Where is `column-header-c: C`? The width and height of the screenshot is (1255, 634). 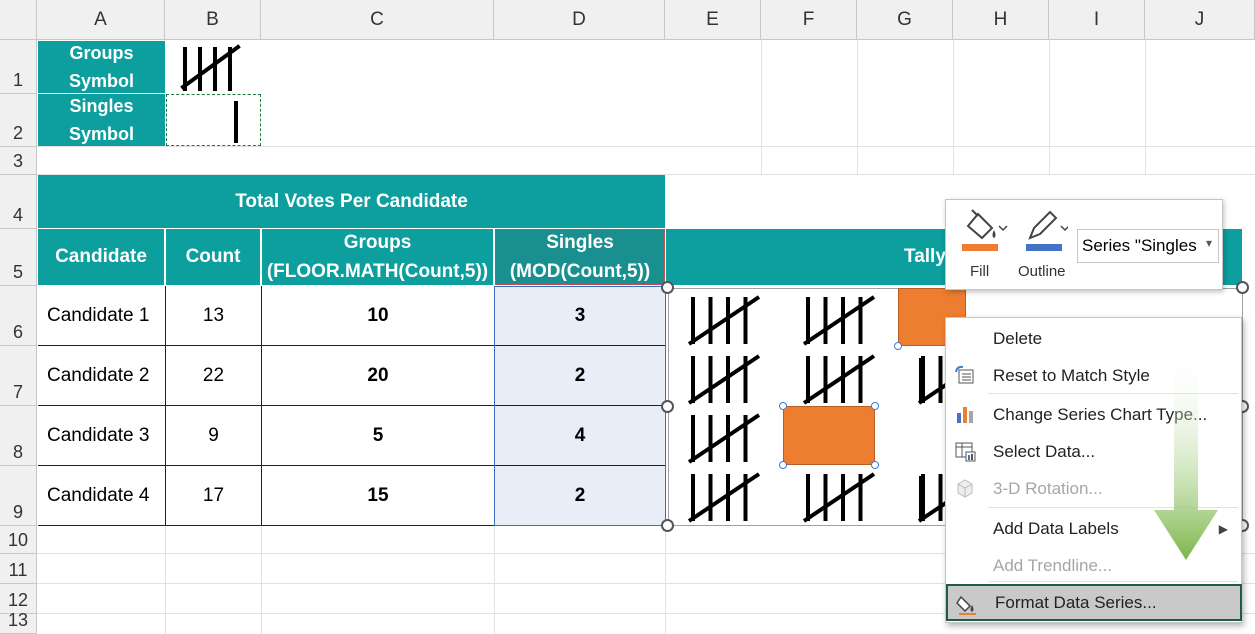
column-header-c: C is located at coordinates (377, 20).